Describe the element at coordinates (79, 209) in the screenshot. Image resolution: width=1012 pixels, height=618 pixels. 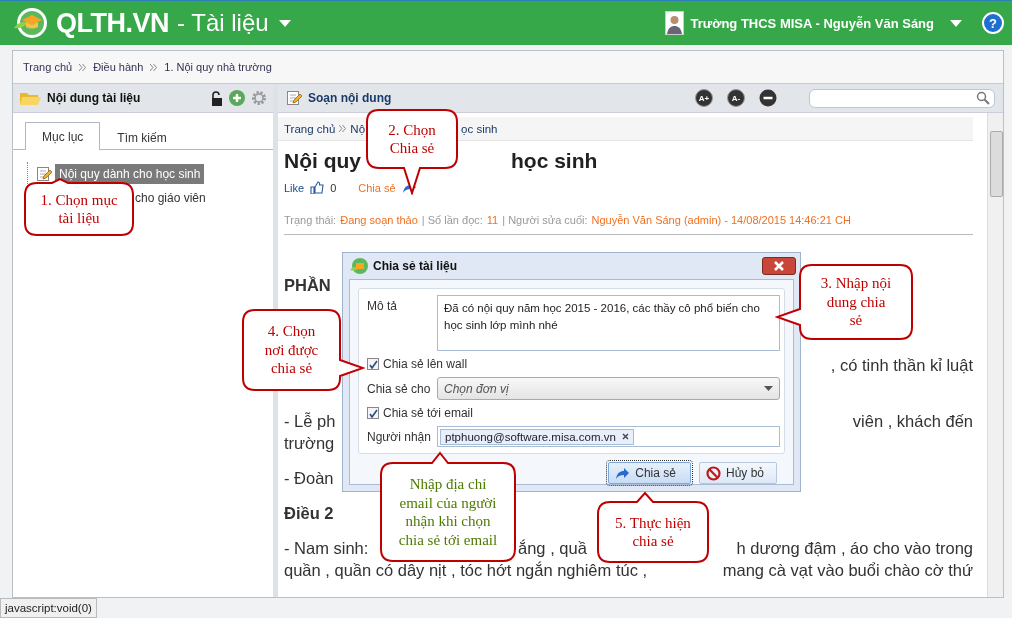
I see `callout-text: 1. Chọn mục tài liệu` at that location.